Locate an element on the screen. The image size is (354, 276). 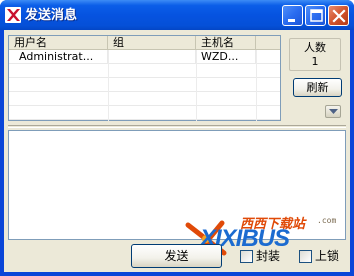
maximize-icon is located at coordinates (316, 15).